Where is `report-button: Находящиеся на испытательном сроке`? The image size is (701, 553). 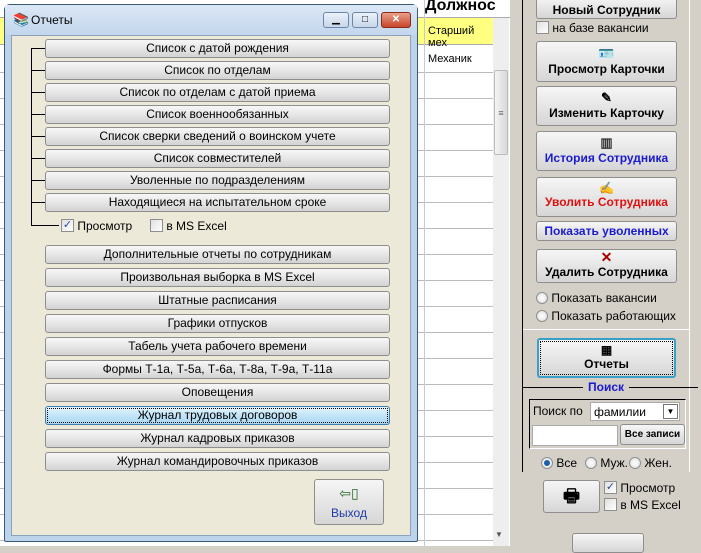 report-button: Находящиеся на испытательном сроке is located at coordinates (217, 202).